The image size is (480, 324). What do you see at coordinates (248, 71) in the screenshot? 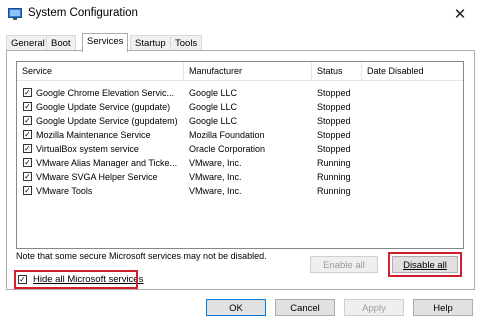
I see `column-manufacturer: Manufacturer` at bounding box center [248, 71].